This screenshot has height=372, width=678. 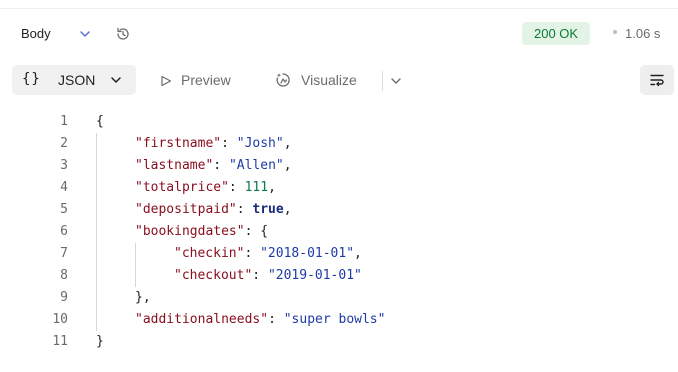 What do you see at coordinates (123, 34) in the screenshot?
I see `history-icon` at bounding box center [123, 34].